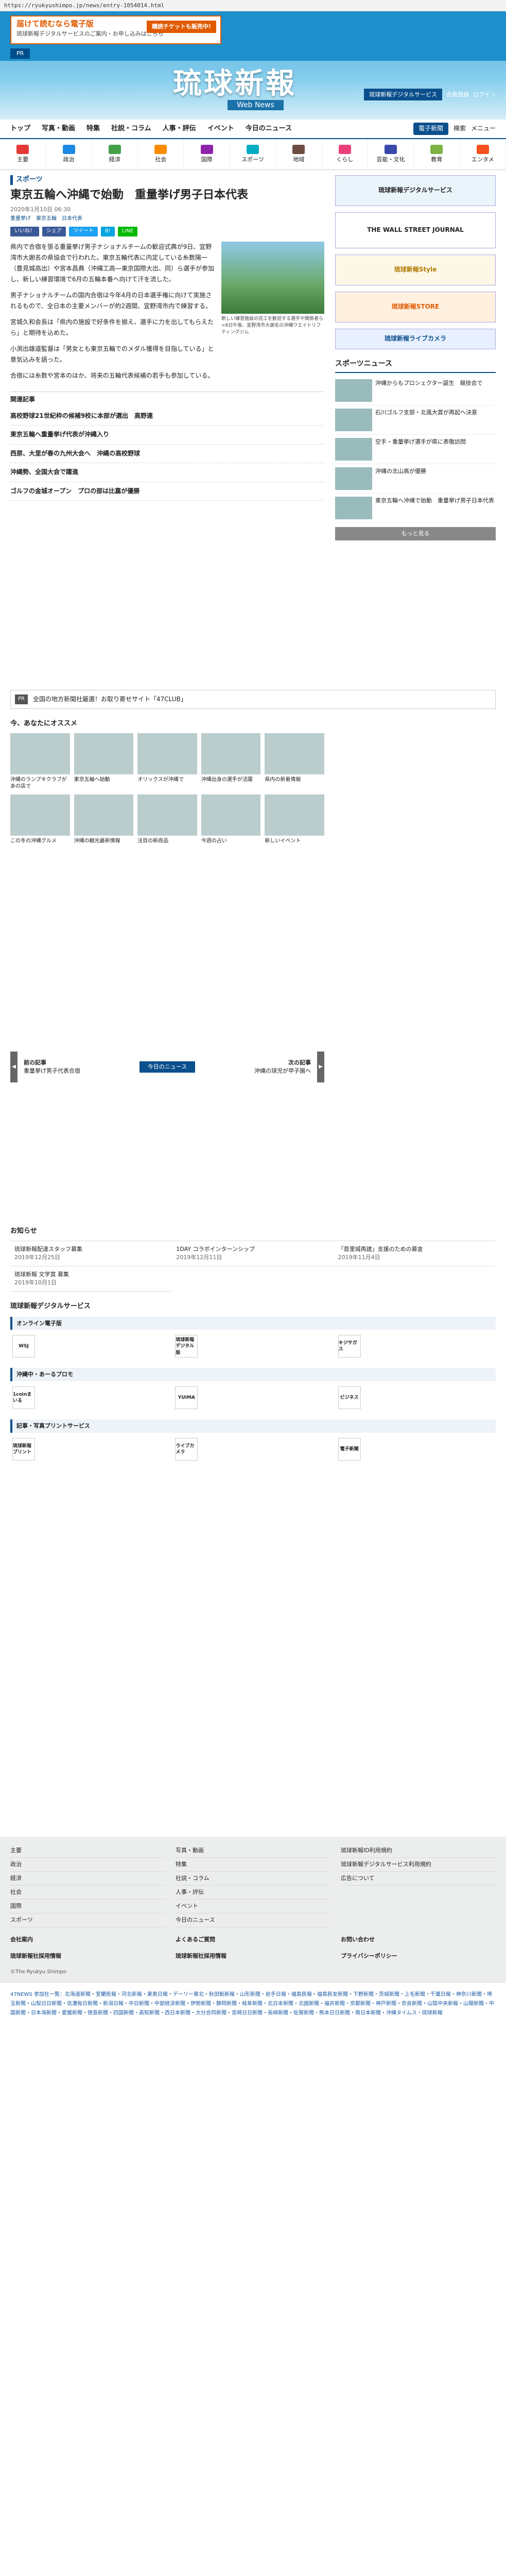 This screenshot has width=506, height=2576. I want to click on prev-article: 前の記事 重量挙げ男子代表合宿, so click(78, 1067).